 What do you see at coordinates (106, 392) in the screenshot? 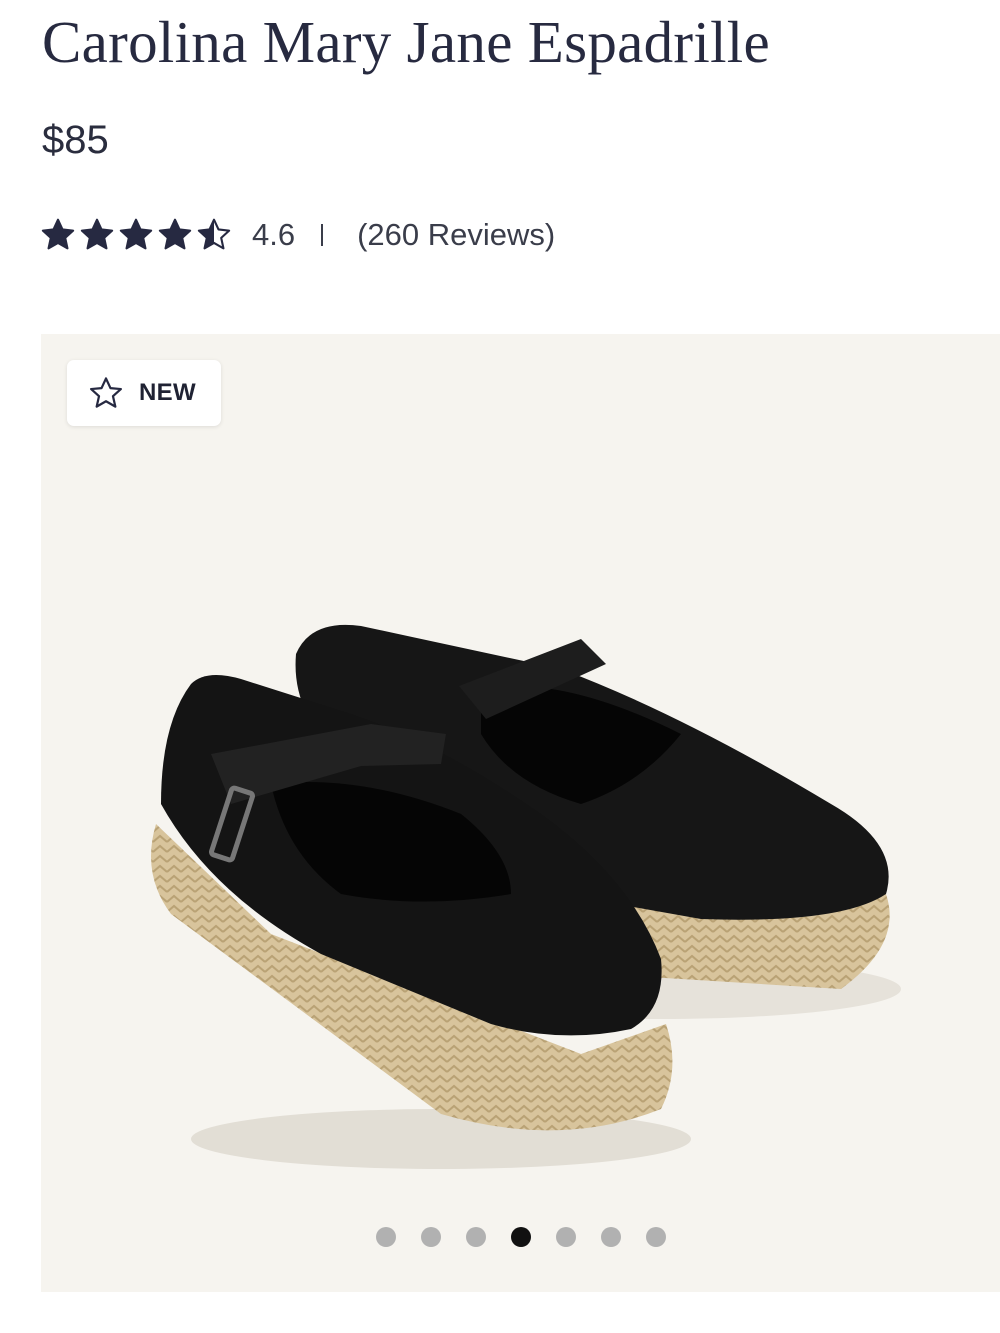
I see `star-outline-icon` at bounding box center [106, 392].